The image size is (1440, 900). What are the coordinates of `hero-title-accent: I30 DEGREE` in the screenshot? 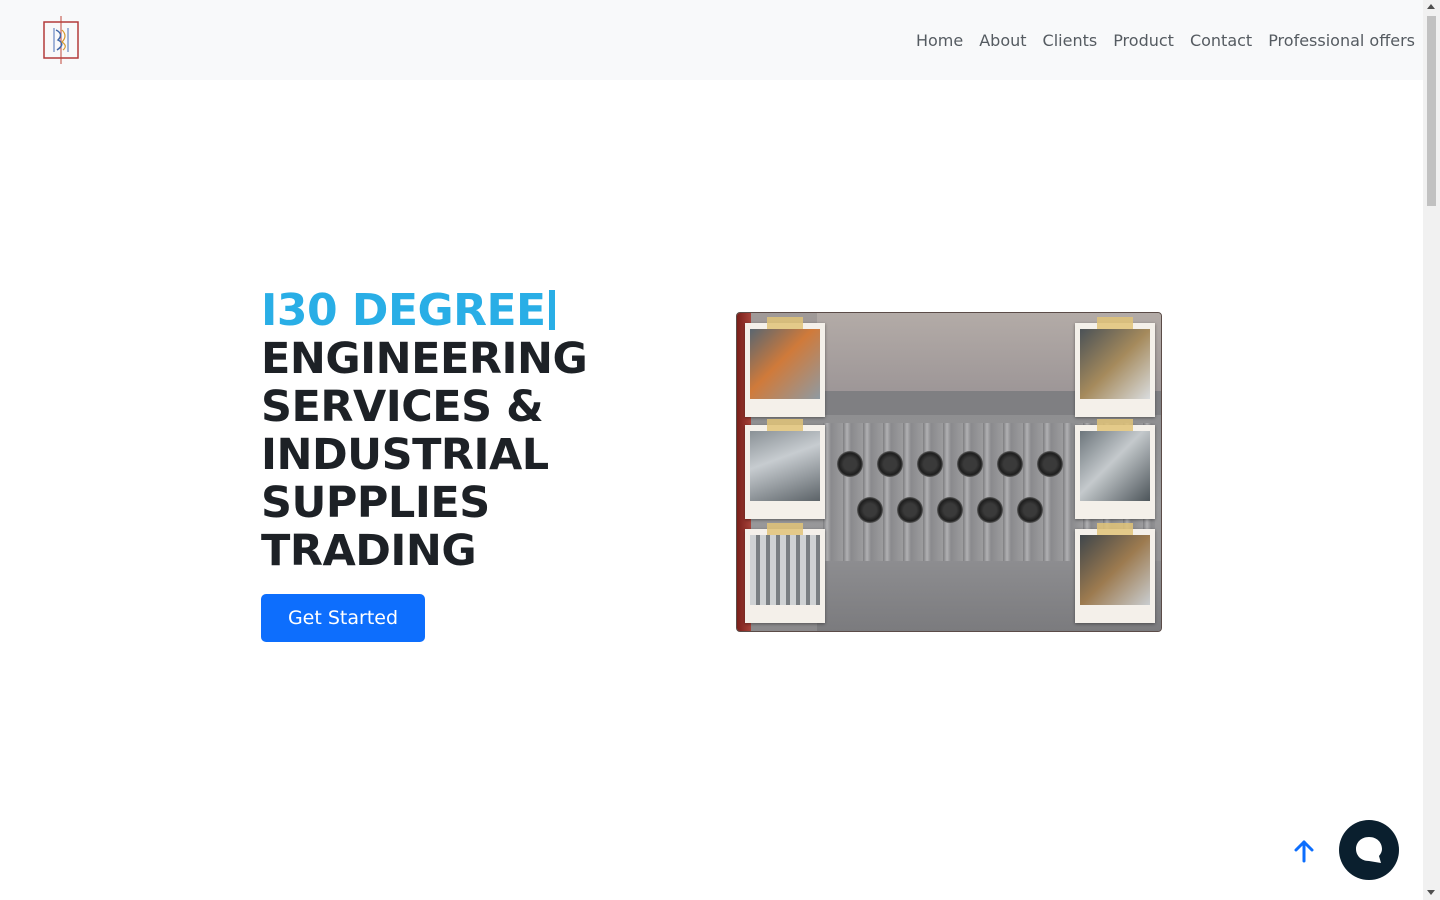 It's located at (471, 311).